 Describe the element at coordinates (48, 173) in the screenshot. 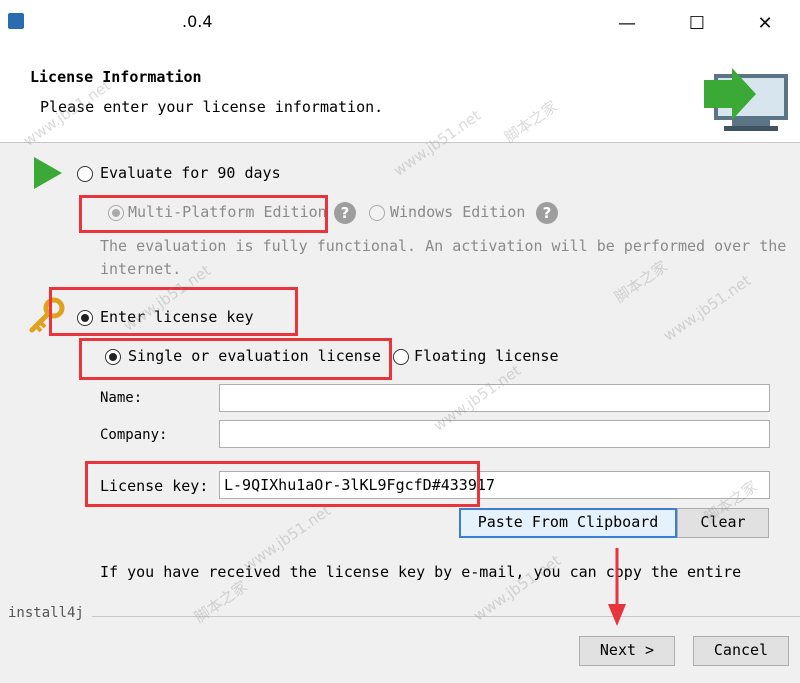

I see `play-icon` at that location.